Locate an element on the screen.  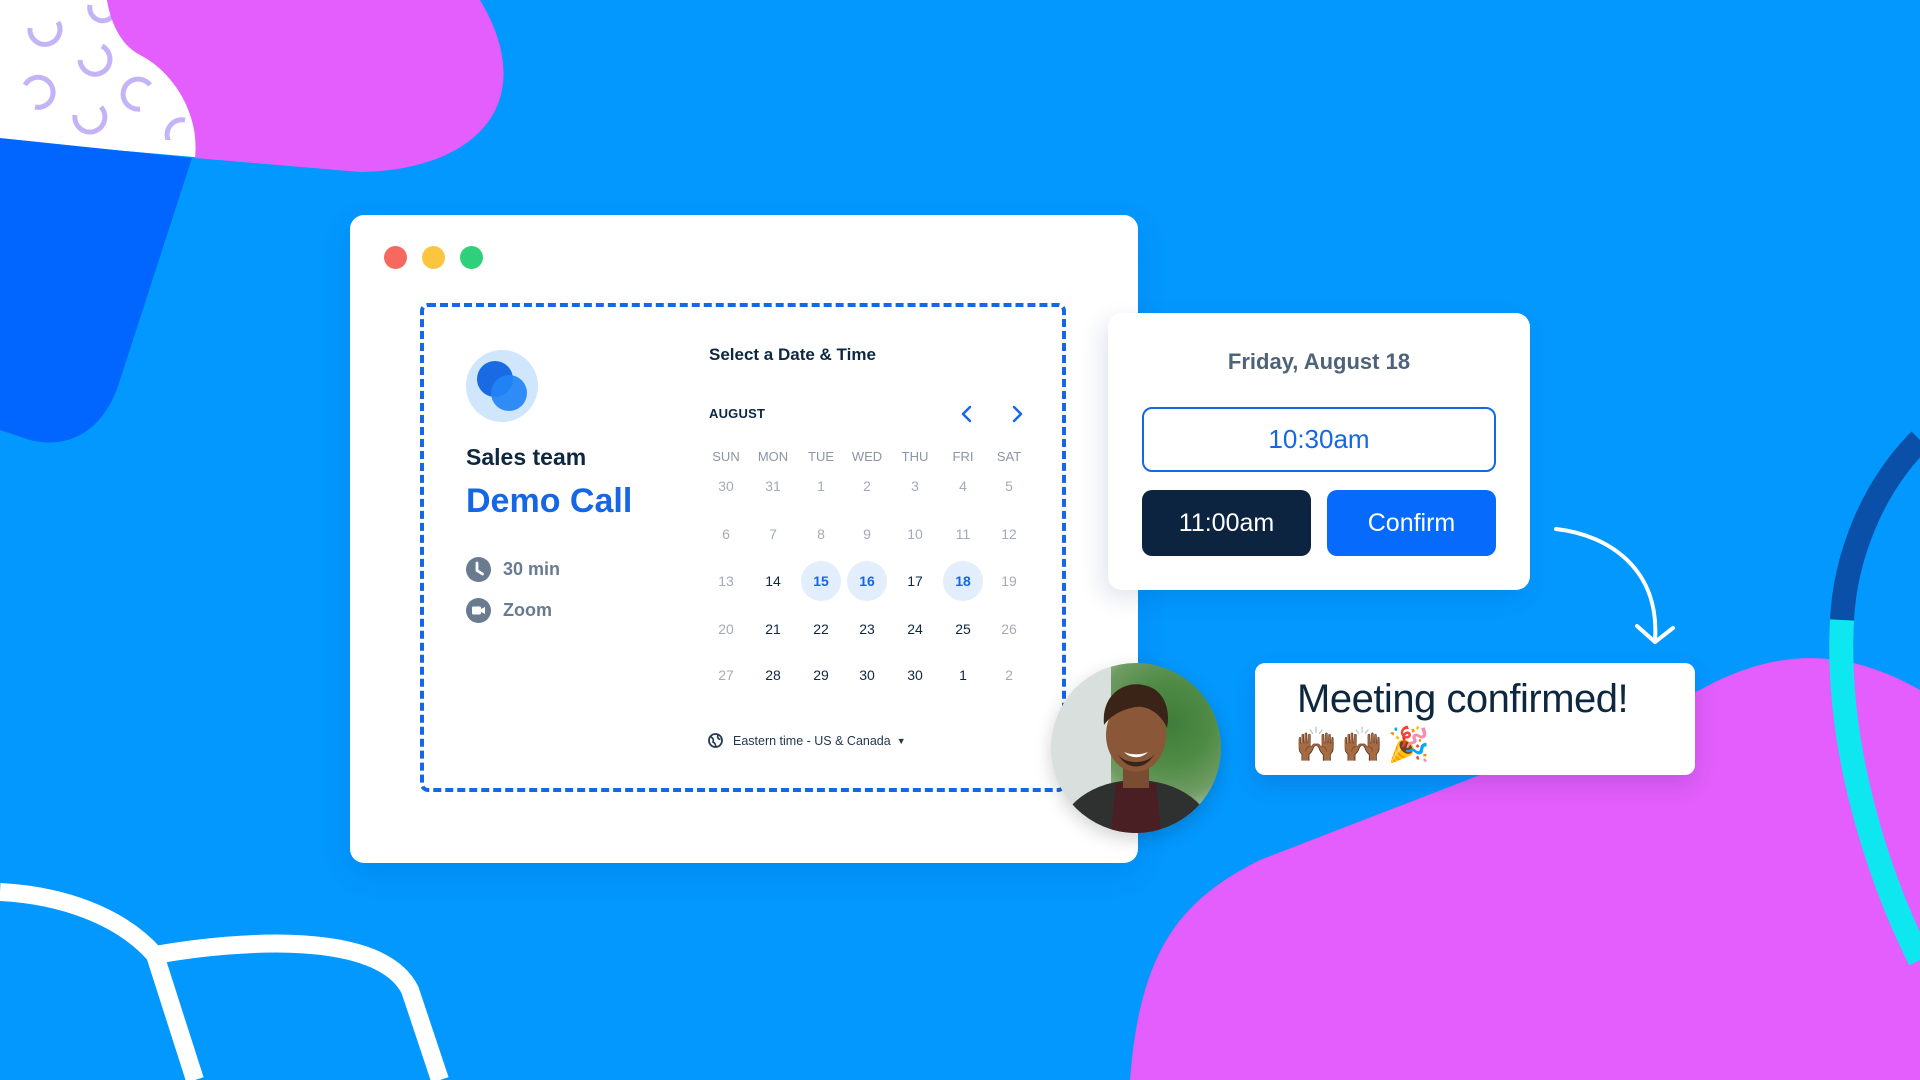
event-location: Zoom is located at coordinates (509, 610).